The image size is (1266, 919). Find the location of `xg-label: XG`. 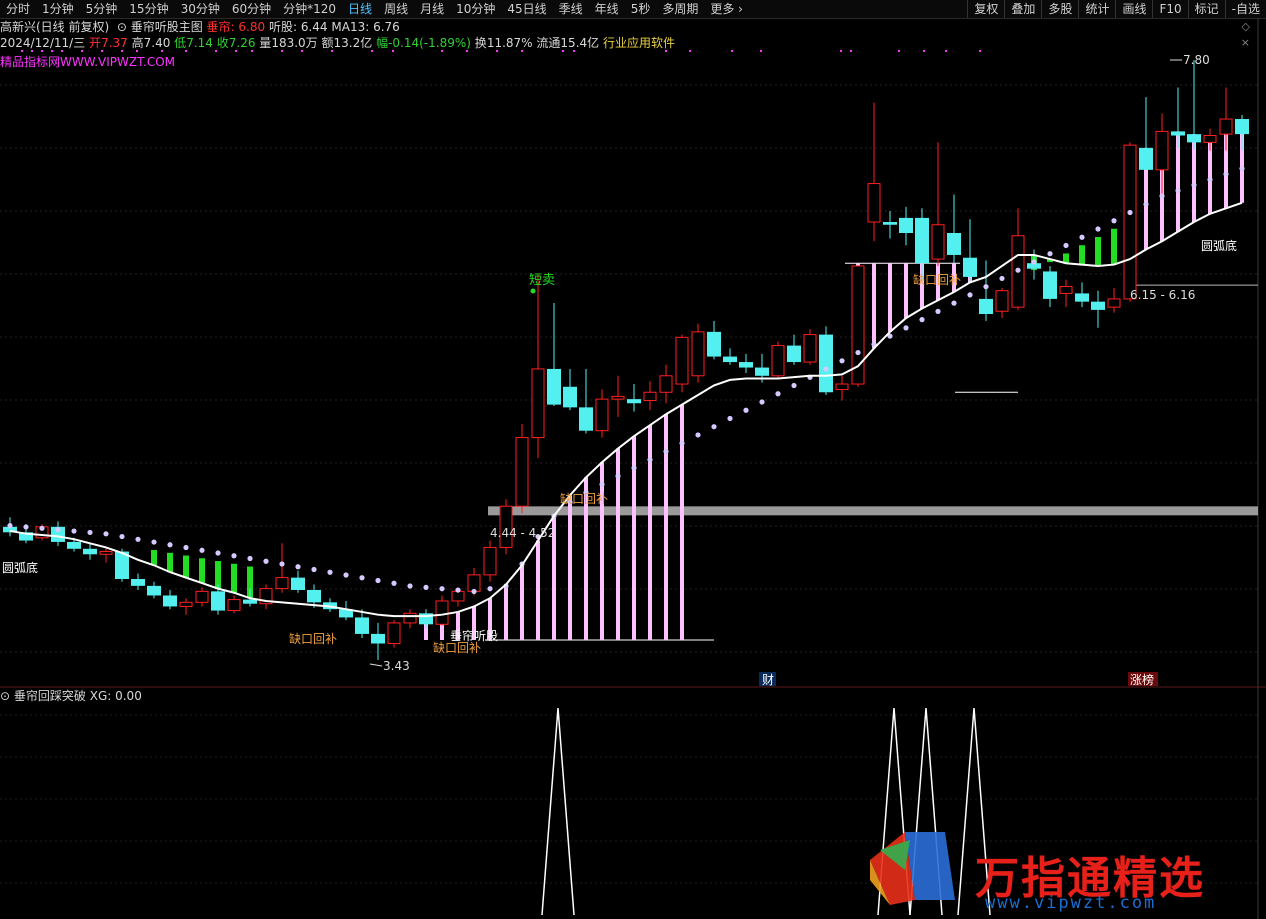

xg-label: XG is located at coordinates (98, 696).